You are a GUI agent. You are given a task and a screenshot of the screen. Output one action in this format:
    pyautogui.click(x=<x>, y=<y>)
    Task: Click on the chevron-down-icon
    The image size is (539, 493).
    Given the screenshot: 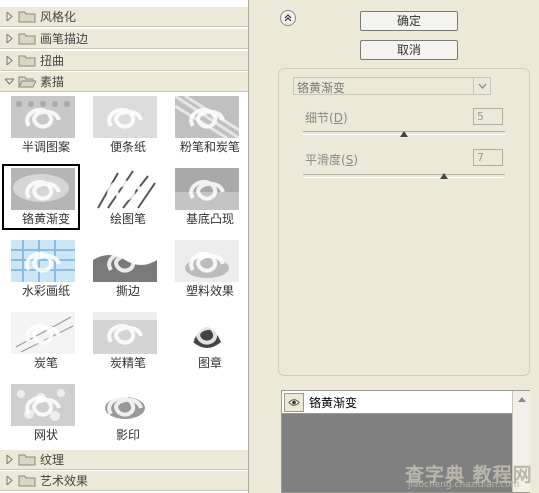 What is the action you would take?
    pyautogui.click(x=481, y=86)
    